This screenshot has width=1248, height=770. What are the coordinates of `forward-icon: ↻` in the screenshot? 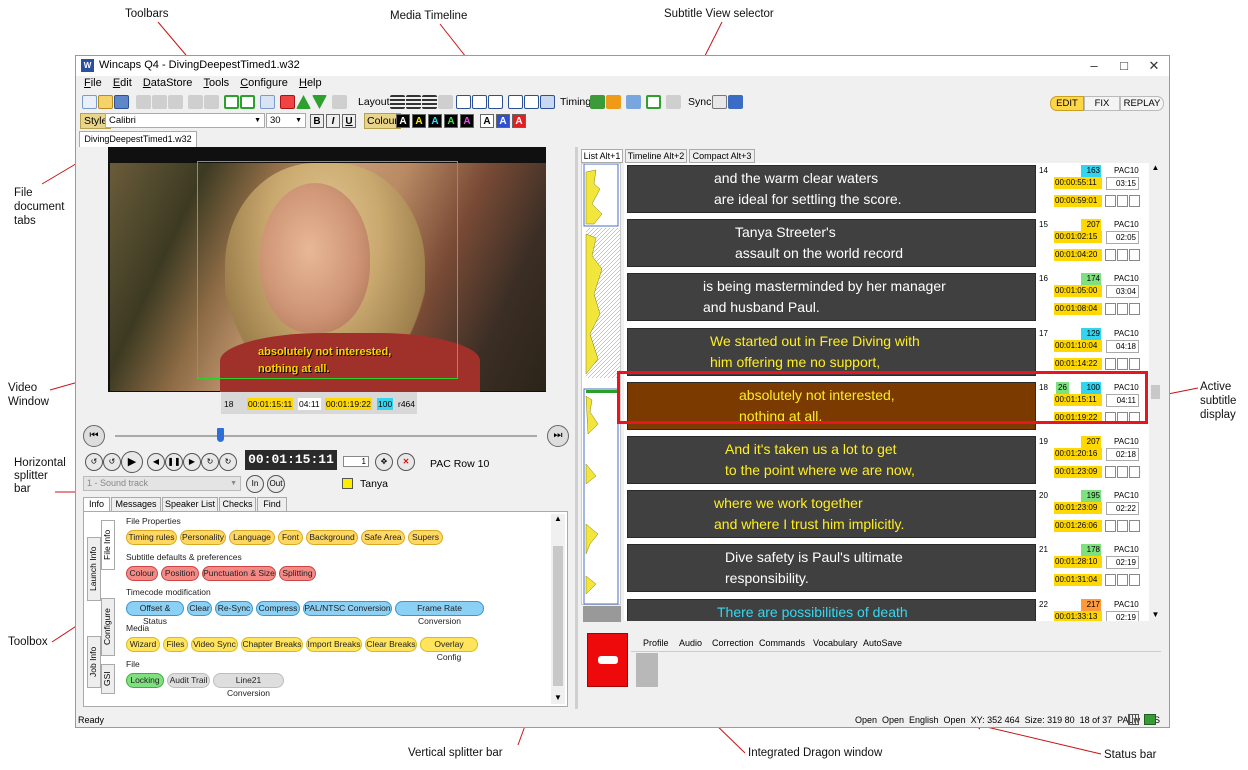 It's located at (210, 462).